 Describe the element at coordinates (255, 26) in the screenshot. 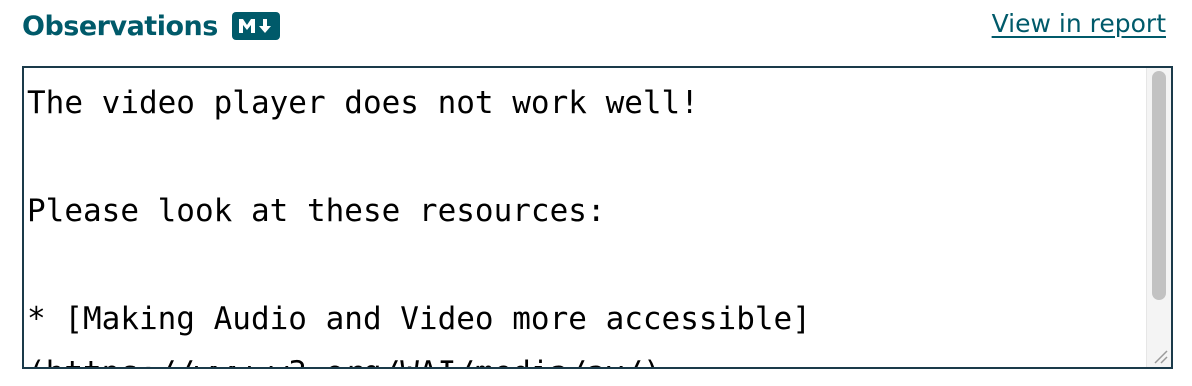

I see `markdown-icon` at that location.